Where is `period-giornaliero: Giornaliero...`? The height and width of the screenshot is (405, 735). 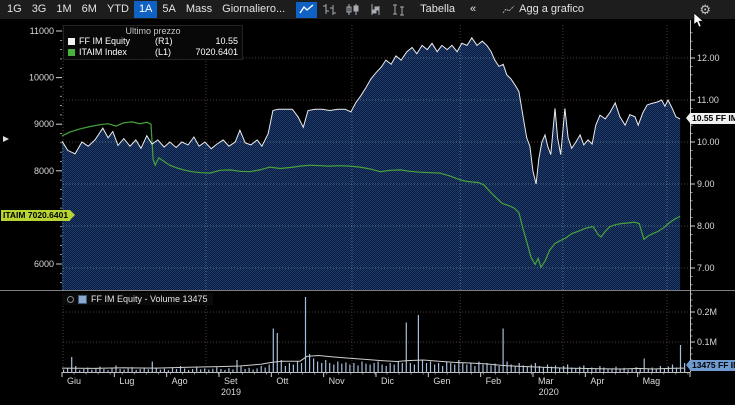
period-giornaliero: Giornaliero... is located at coordinates (253, 9).